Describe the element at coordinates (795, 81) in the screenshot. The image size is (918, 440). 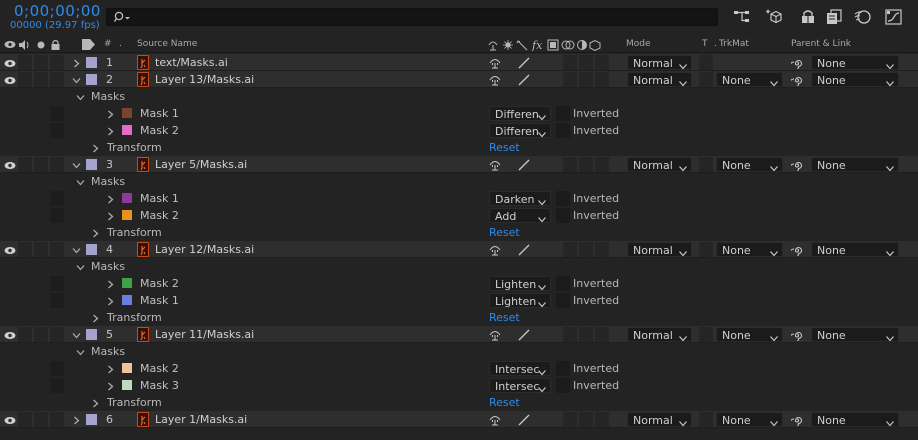
I see `parent-pickwhip-icon` at that location.